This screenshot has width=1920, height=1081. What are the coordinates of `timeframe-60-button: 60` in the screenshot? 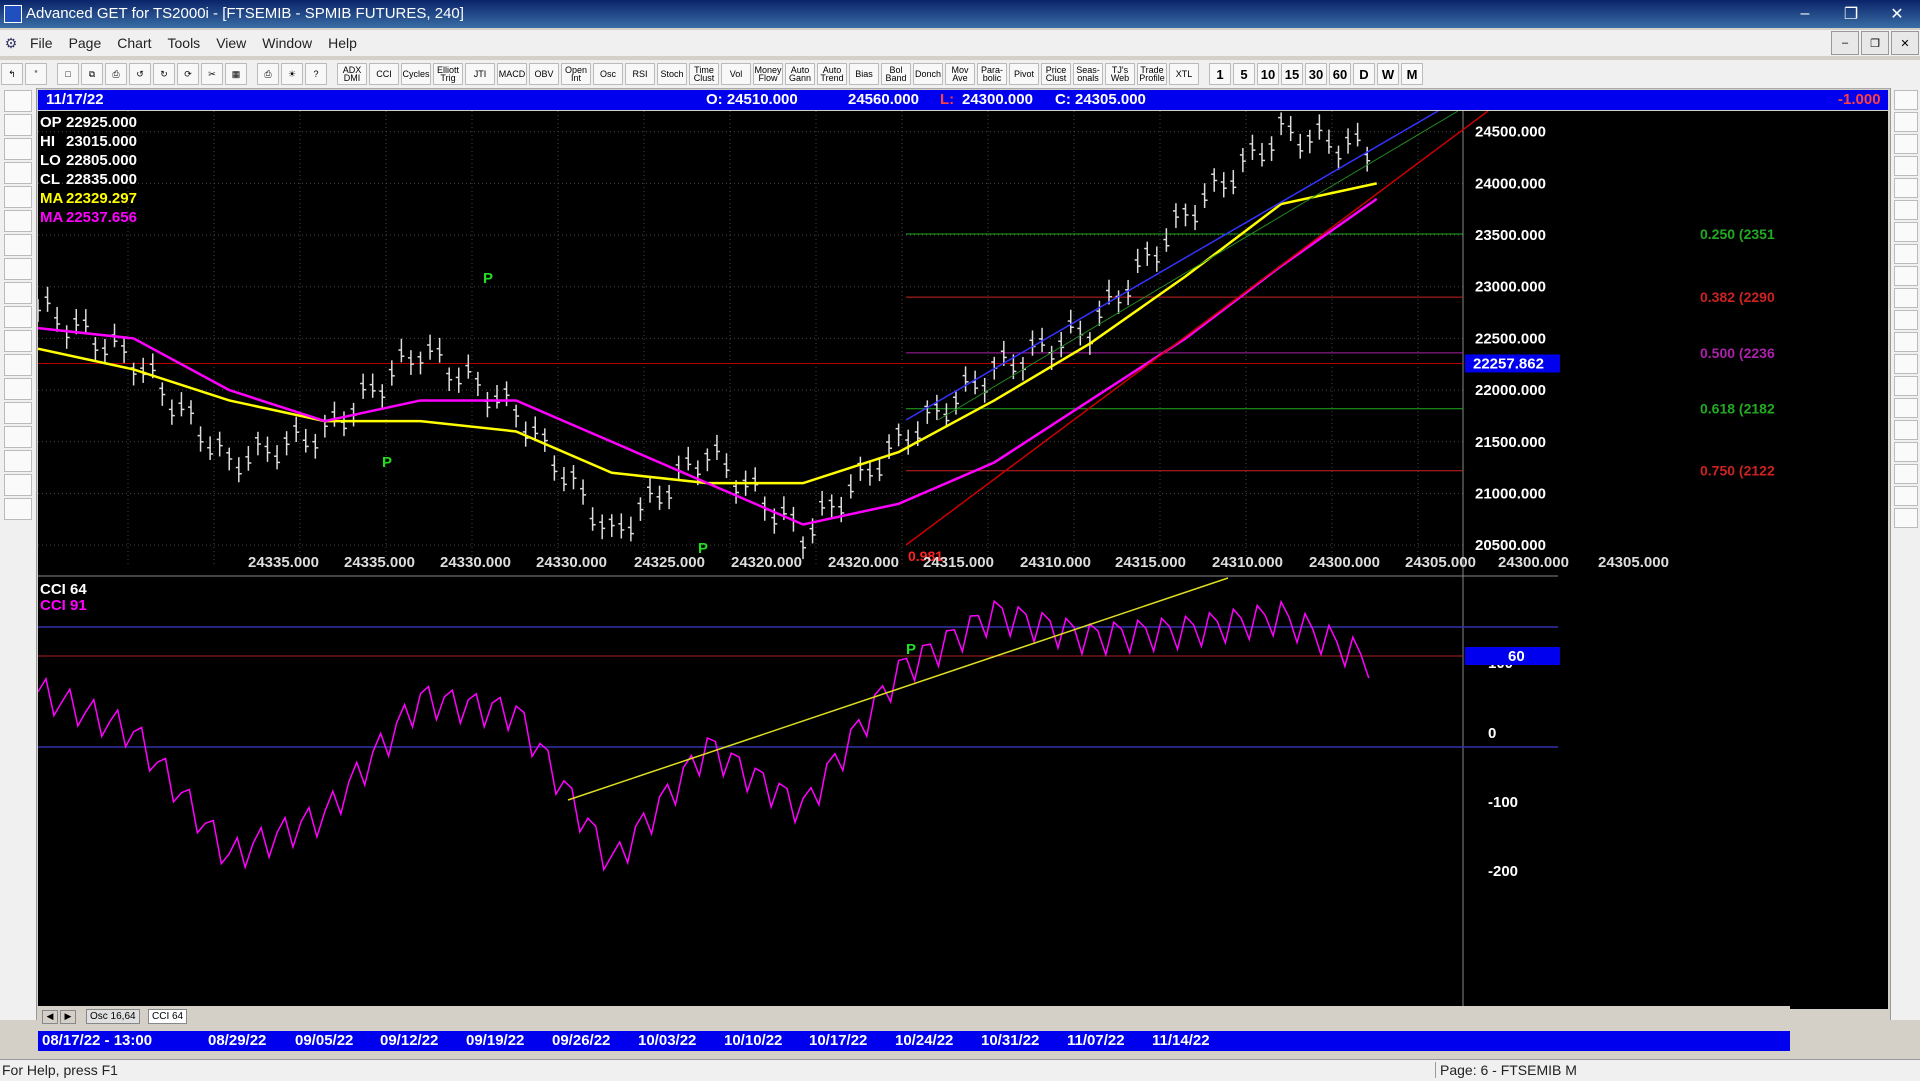 It's located at (1340, 74).